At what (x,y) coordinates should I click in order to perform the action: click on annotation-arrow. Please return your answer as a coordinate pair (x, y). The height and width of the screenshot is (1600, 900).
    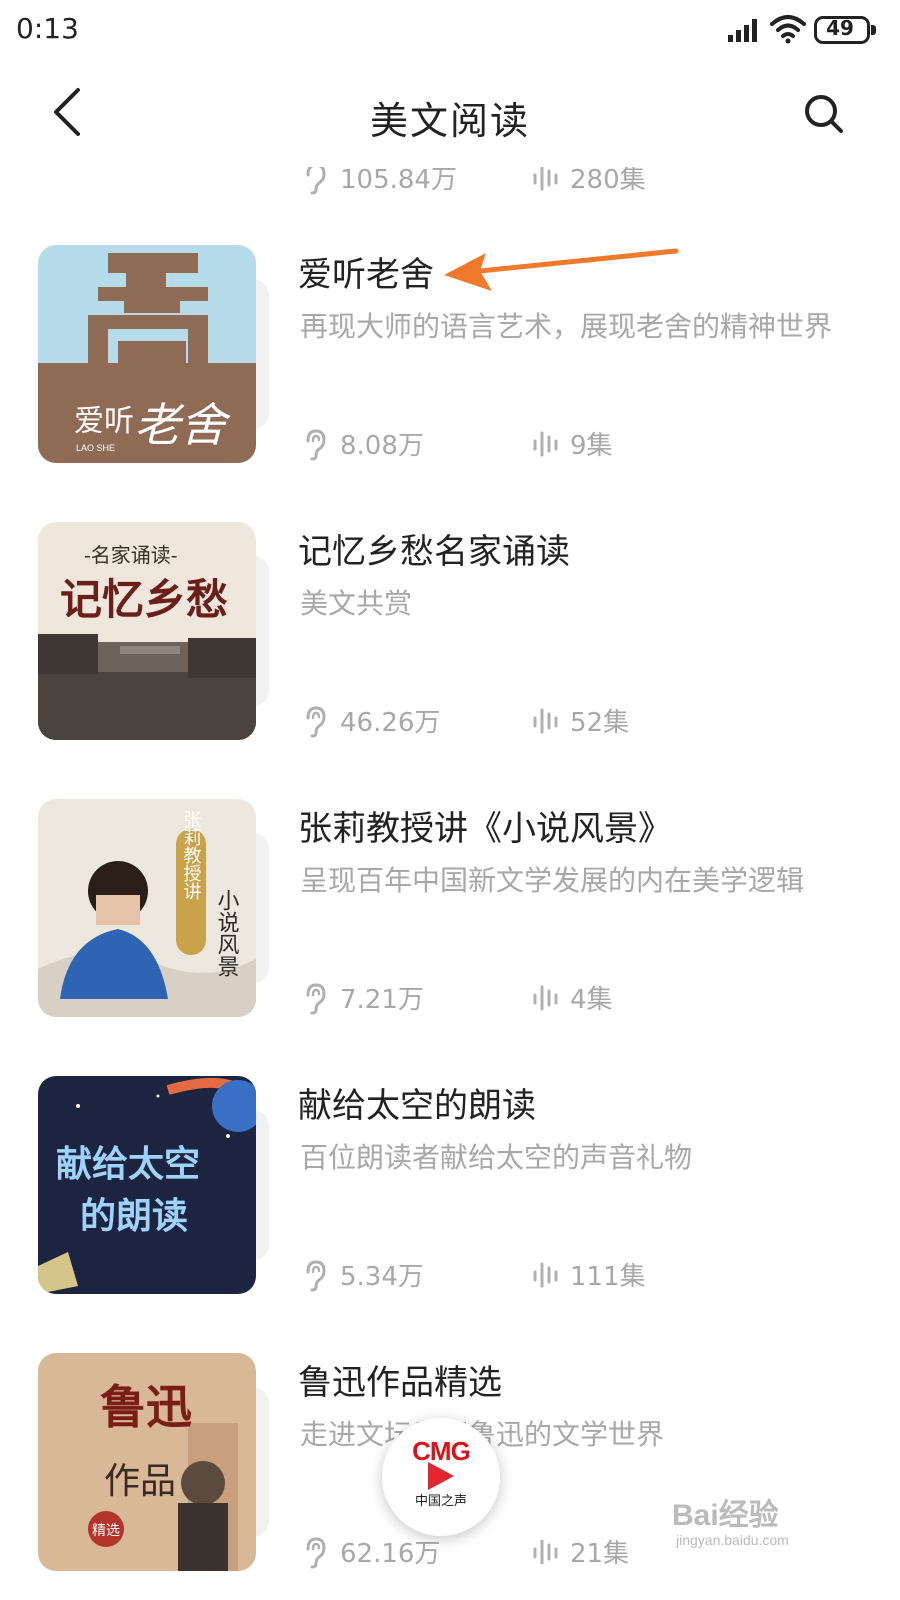
    Looking at the image, I should click on (561, 269).